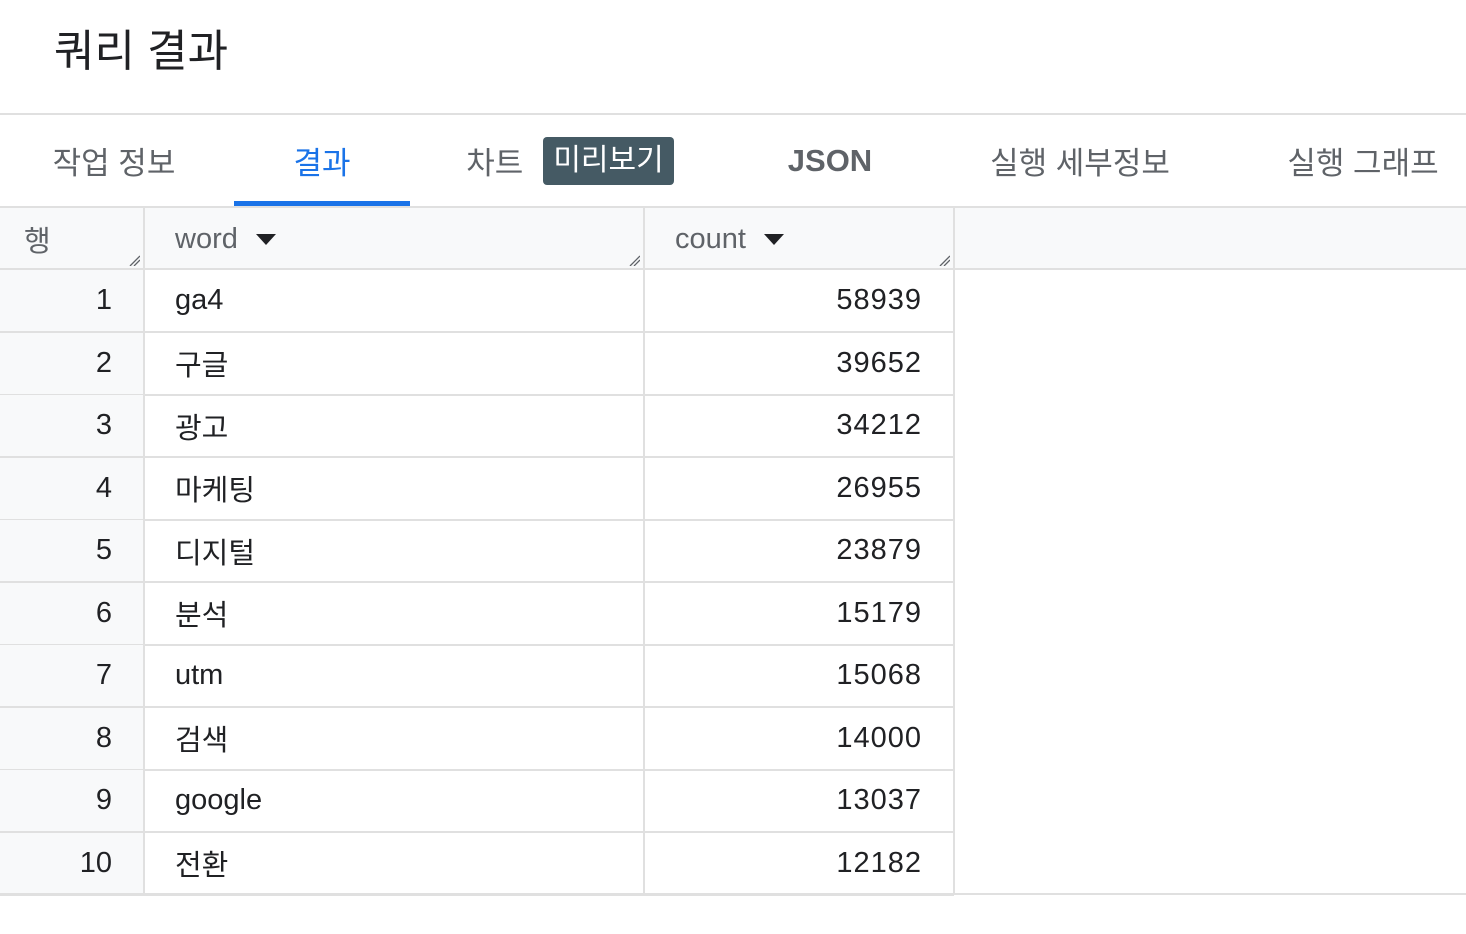 This screenshot has width=1466, height=934. What do you see at coordinates (608, 160) in the screenshot?
I see `preview-badge: 미리보기` at bounding box center [608, 160].